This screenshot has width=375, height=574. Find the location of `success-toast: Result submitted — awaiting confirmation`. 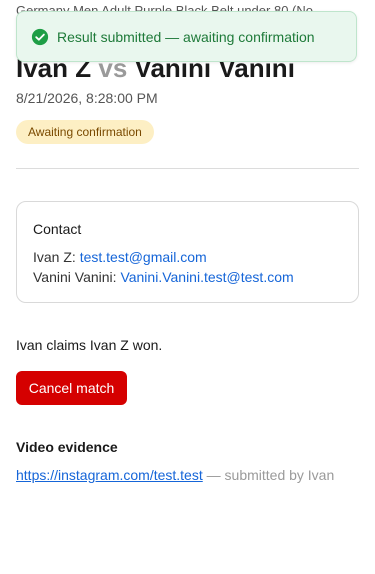

success-toast: Result submitted — awaiting confirmation is located at coordinates (186, 36).